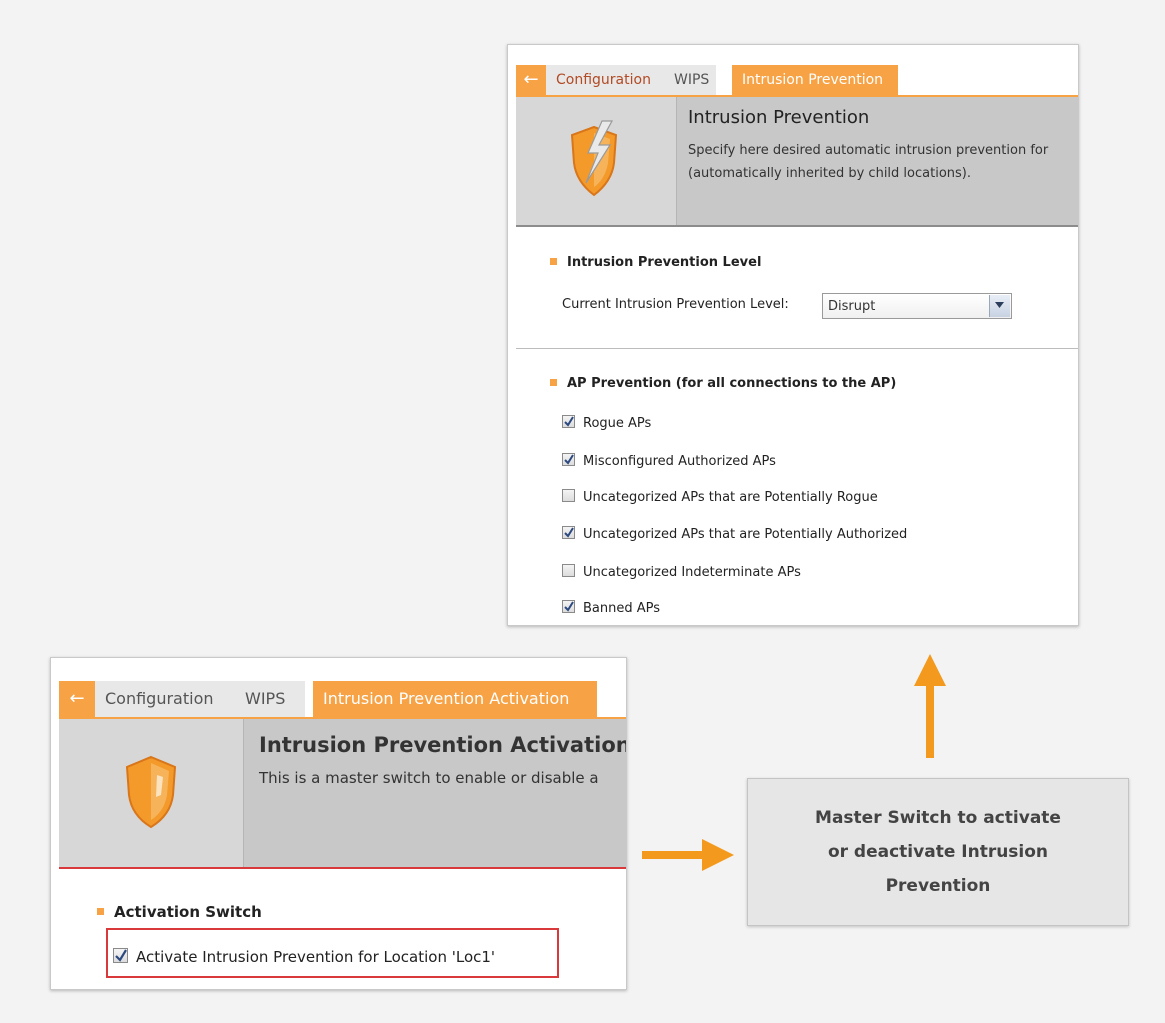  Describe the element at coordinates (594, 158) in the screenshot. I see `shield-lightning-icon` at that location.